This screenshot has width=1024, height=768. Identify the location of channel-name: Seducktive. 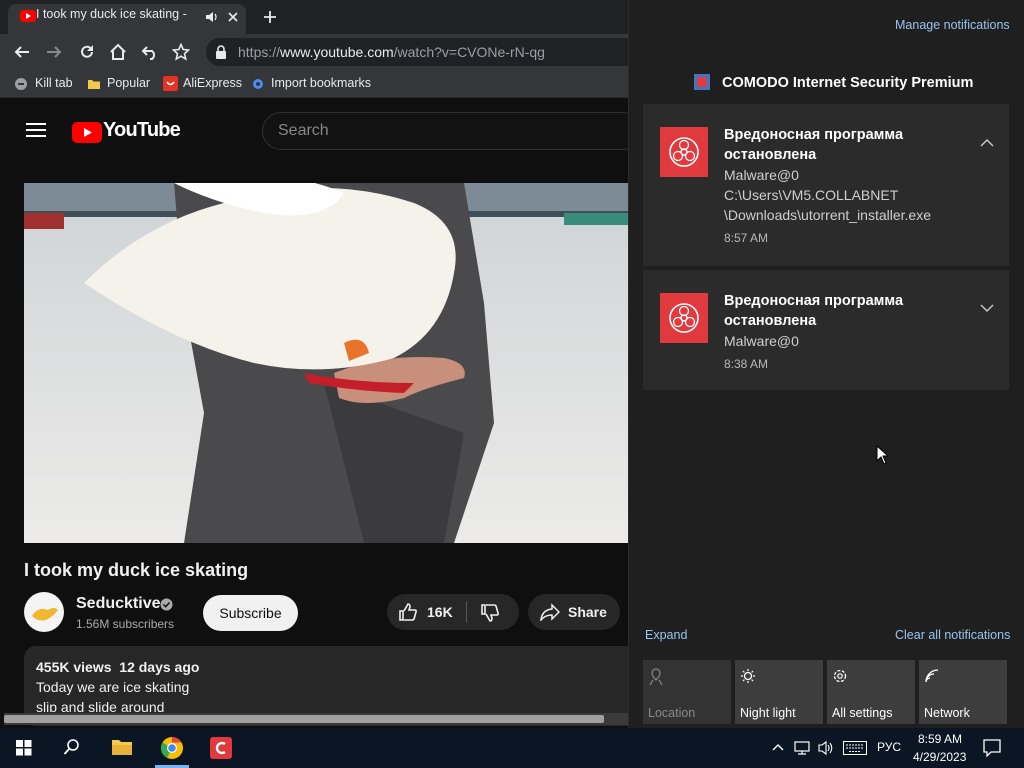
(118, 604).